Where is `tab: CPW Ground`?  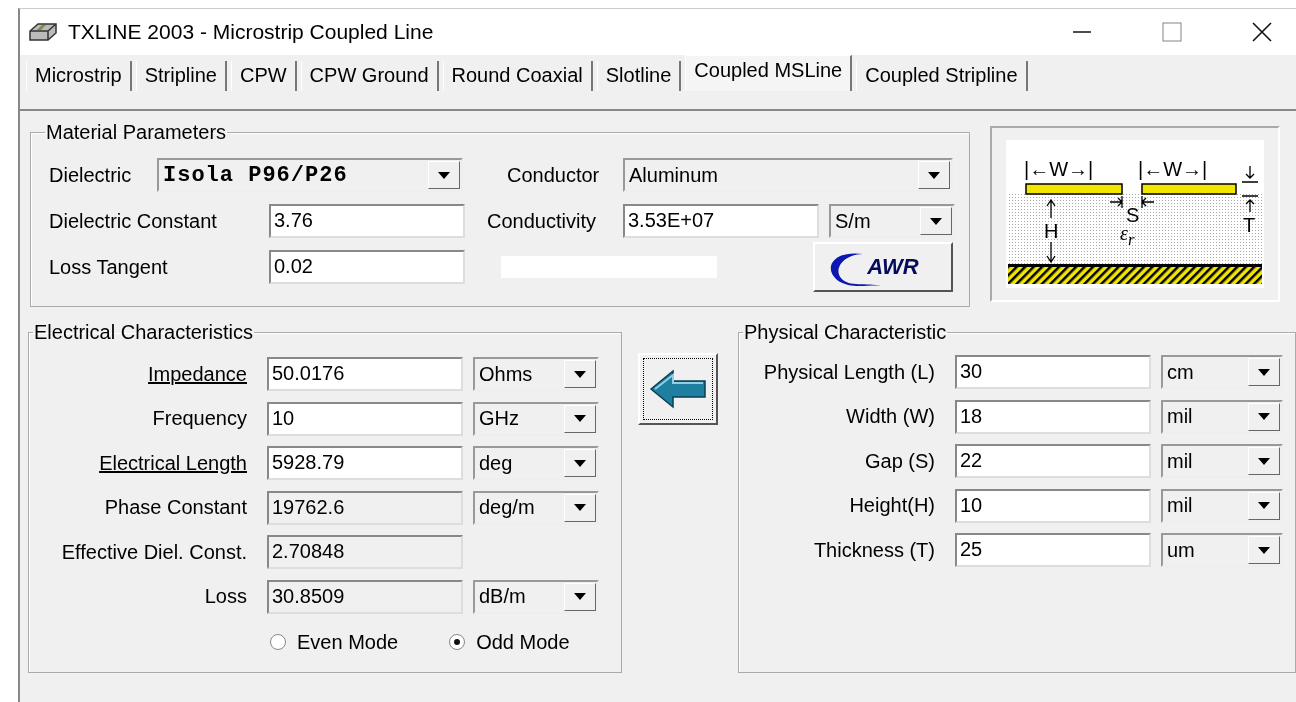
tab: CPW Ground is located at coordinates (369, 76).